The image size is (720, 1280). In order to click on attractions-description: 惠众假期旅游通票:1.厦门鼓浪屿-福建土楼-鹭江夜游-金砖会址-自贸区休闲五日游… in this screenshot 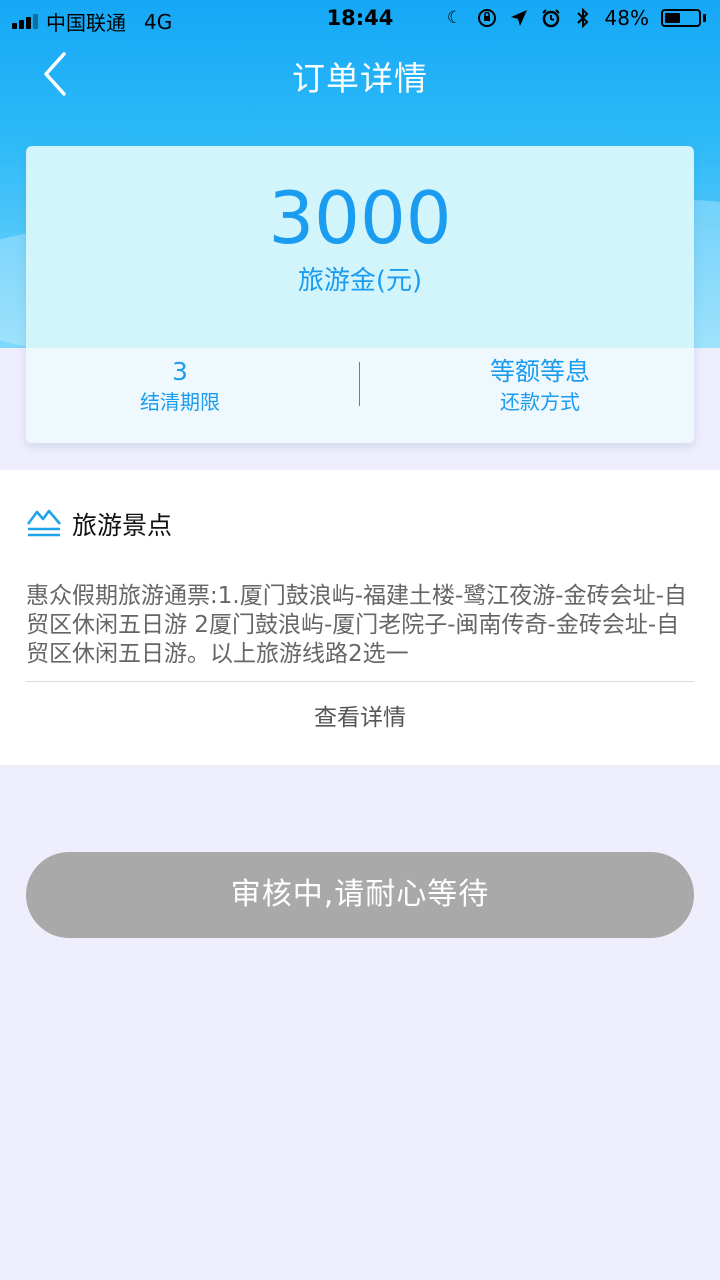, I will do `click(356, 625)`.